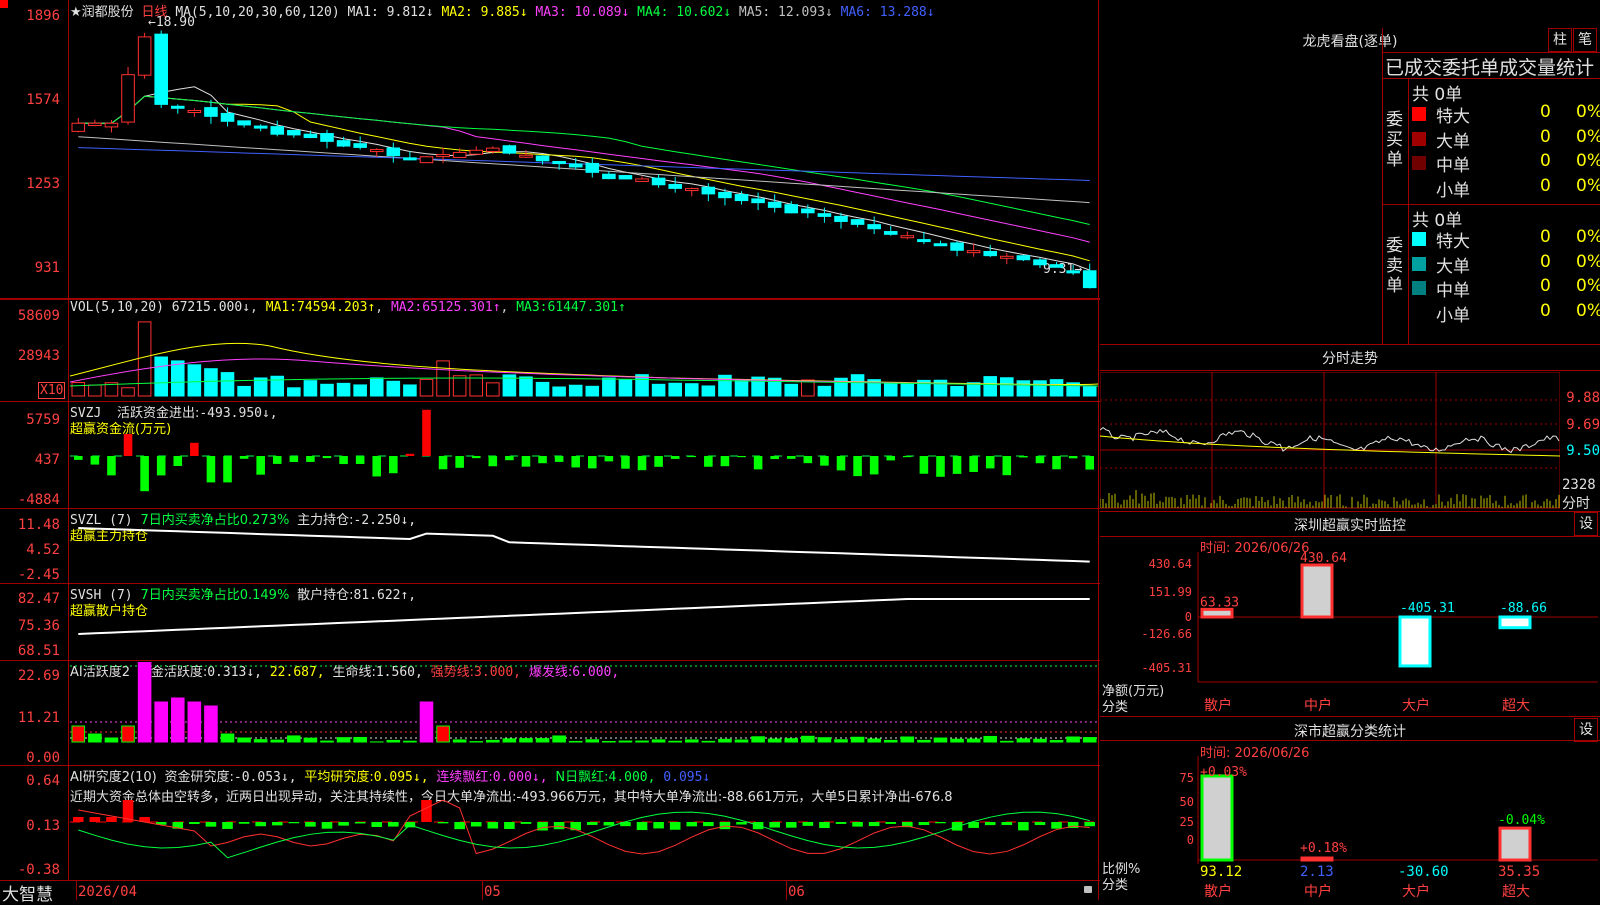 This screenshot has width=1600, height=905. I want to click on monitor-category: 大户, so click(1416, 705).